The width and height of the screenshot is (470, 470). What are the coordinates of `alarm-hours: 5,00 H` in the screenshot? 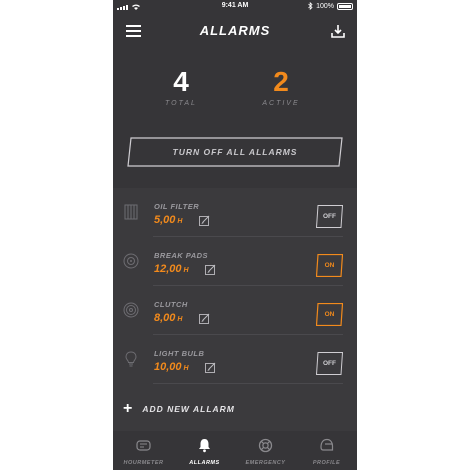 It's located at (168, 220).